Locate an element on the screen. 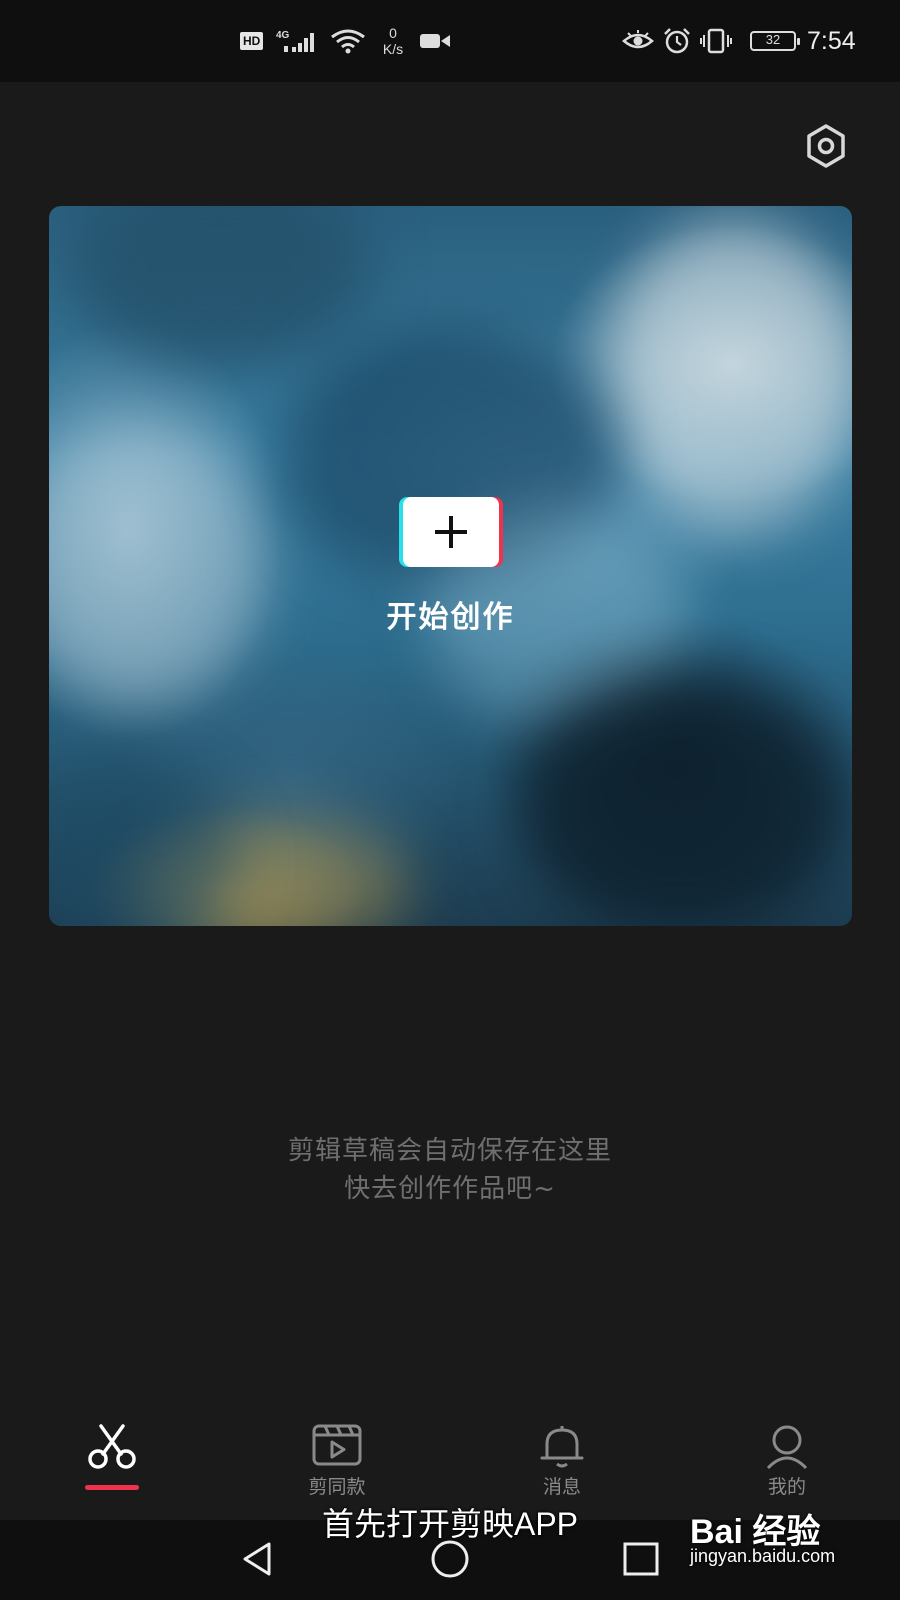 The height and width of the screenshot is (1600, 900). hint-line-2: 快去创作作品吧~ is located at coordinates (450, 1189).